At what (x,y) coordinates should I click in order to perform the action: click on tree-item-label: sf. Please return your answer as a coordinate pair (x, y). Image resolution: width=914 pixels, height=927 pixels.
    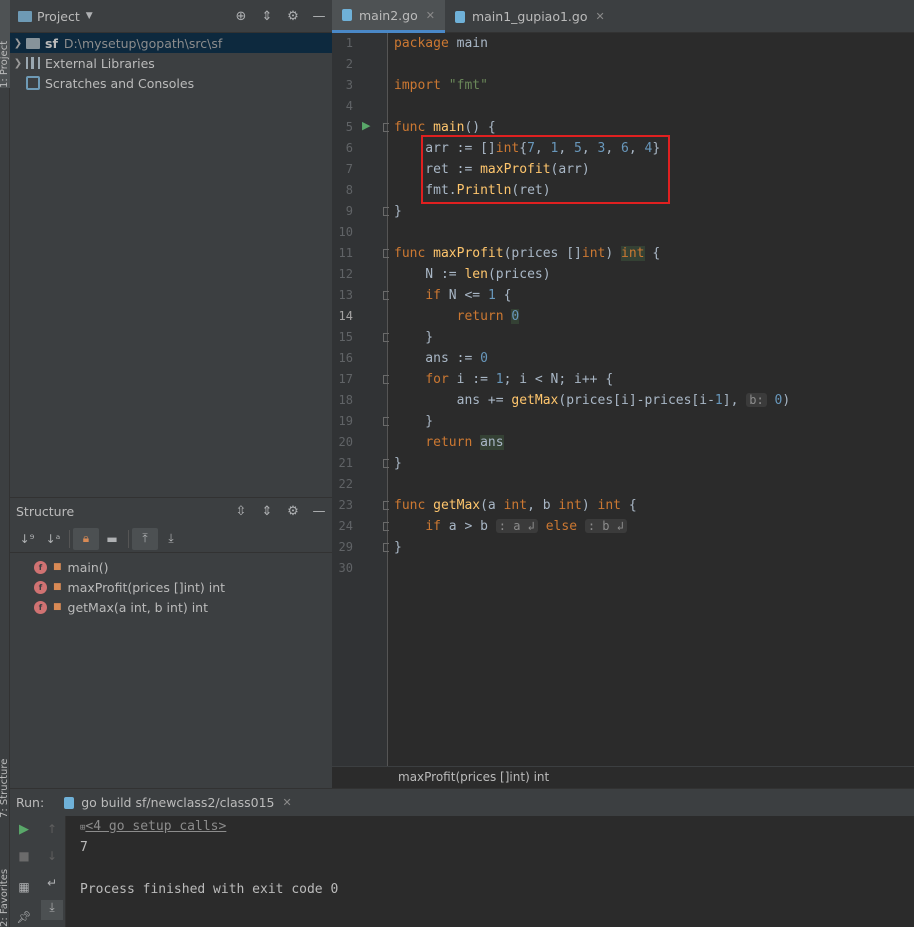
    Looking at the image, I should click on (51, 43).